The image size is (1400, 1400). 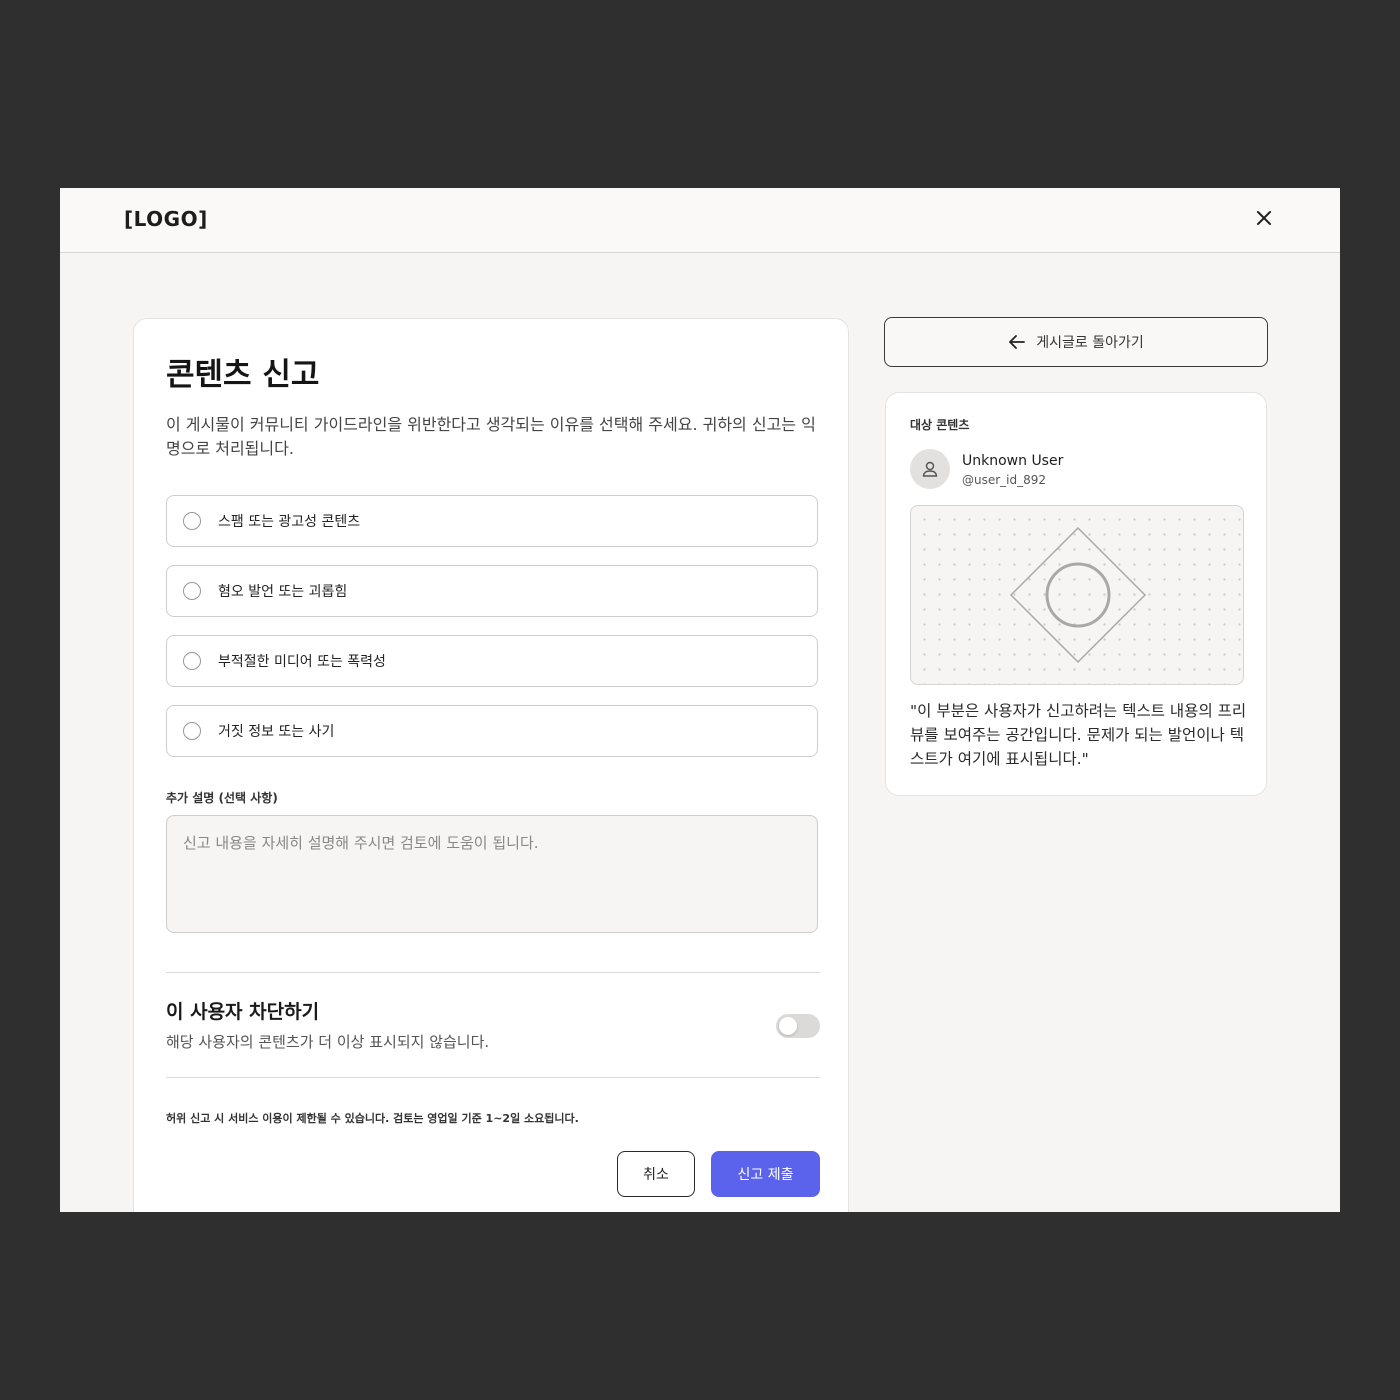 What do you see at coordinates (700, 220) in the screenshot?
I see `top-bar: [LOGO]` at bounding box center [700, 220].